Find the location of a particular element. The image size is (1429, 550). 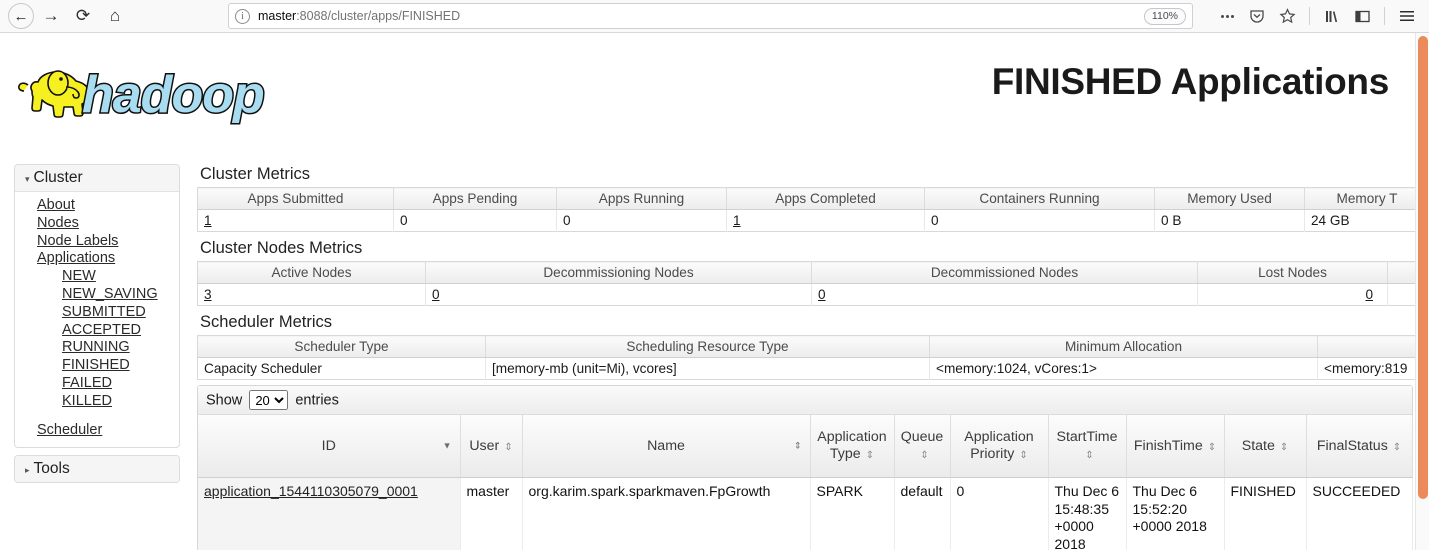

navigation-buttons: ← → ⟳ ⌂ is located at coordinates (69, 16).